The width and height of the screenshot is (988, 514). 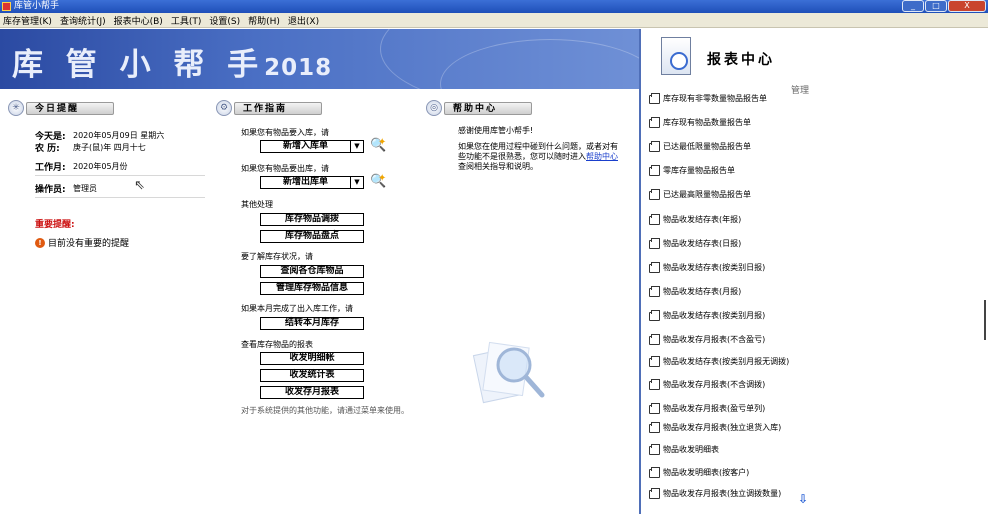 What do you see at coordinates (138, 65) in the screenshot?
I see `banner-title: 库 管 小 帮 手` at bounding box center [138, 65].